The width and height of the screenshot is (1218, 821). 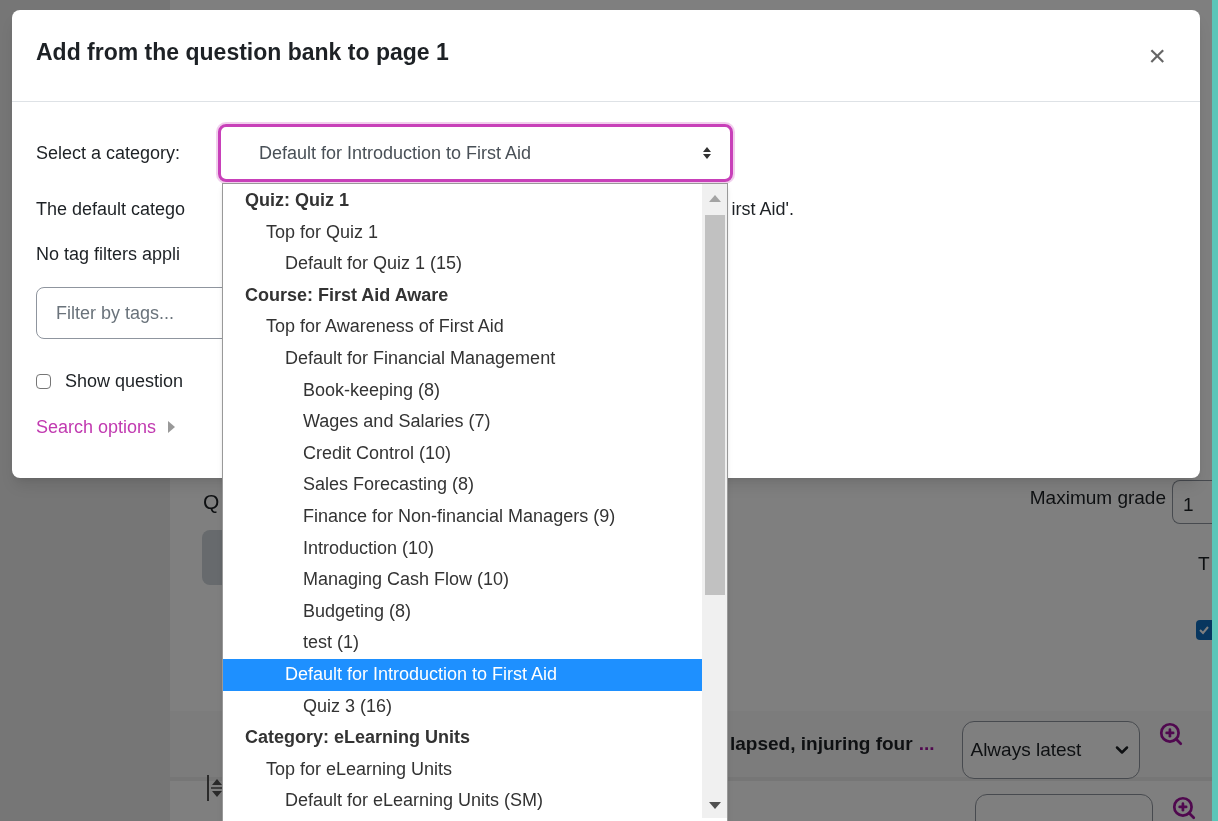 I want to click on expand-triangle-icon, so click(x=172, y=427).